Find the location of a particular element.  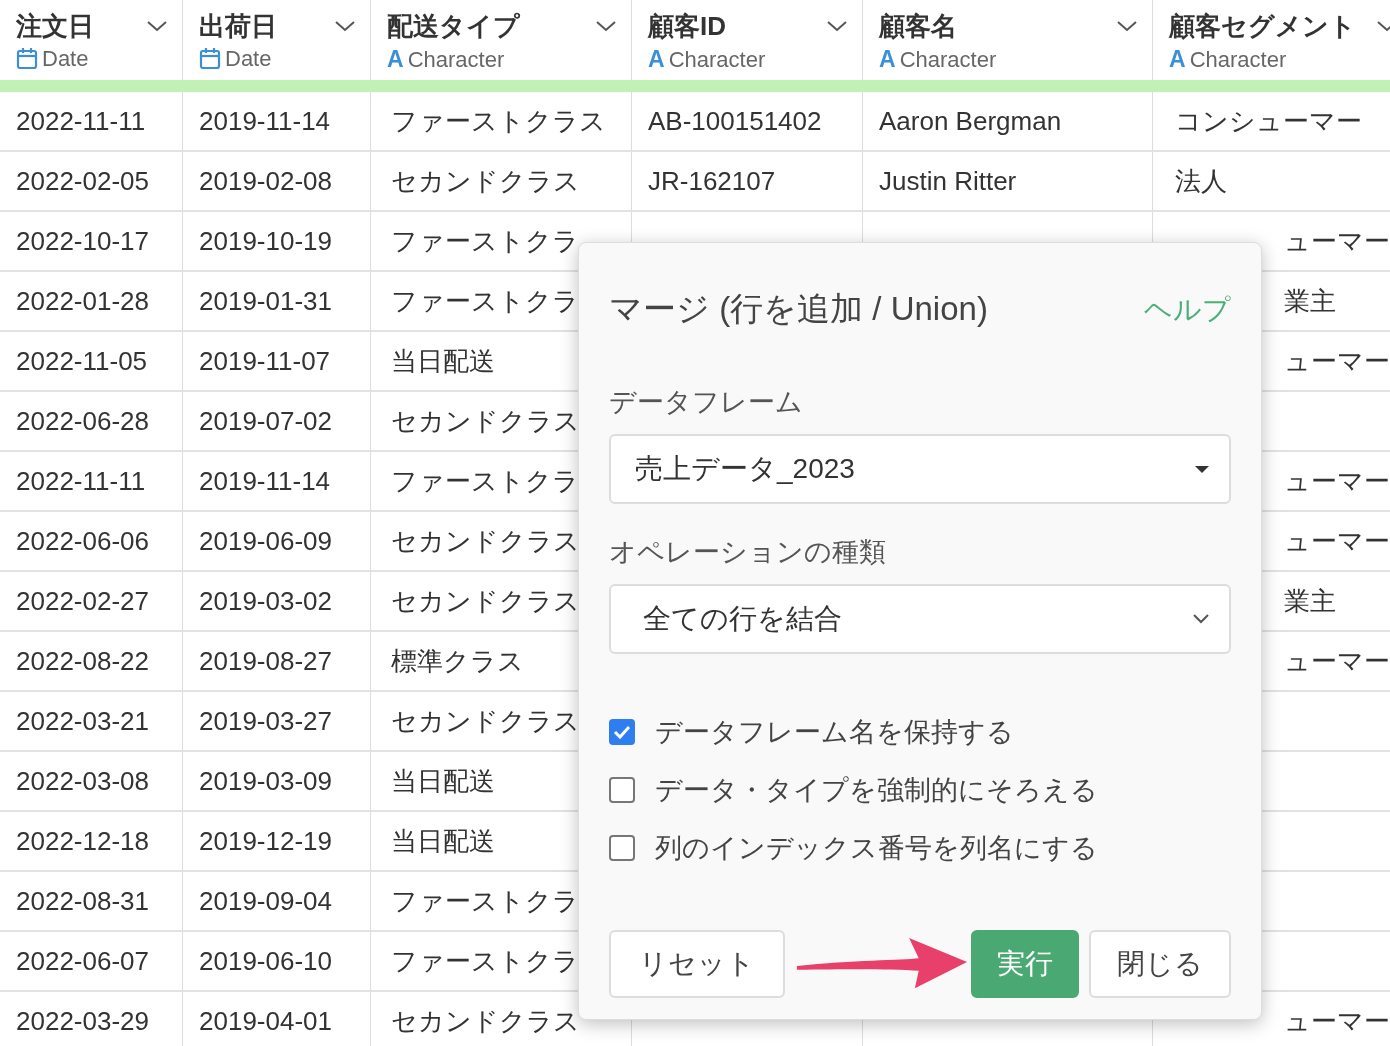

operation-select: 全ての行を結合 is located at coordinates (920, 619).